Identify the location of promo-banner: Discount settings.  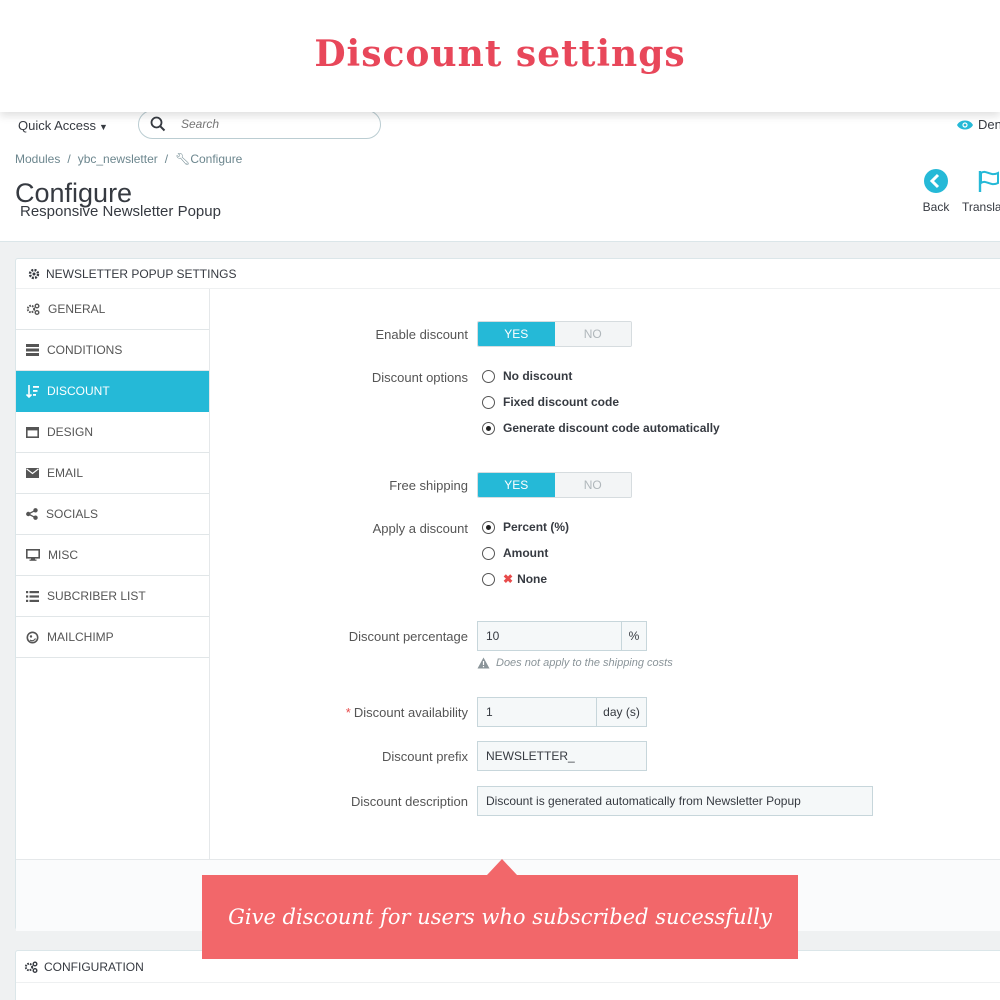
(500, 56).